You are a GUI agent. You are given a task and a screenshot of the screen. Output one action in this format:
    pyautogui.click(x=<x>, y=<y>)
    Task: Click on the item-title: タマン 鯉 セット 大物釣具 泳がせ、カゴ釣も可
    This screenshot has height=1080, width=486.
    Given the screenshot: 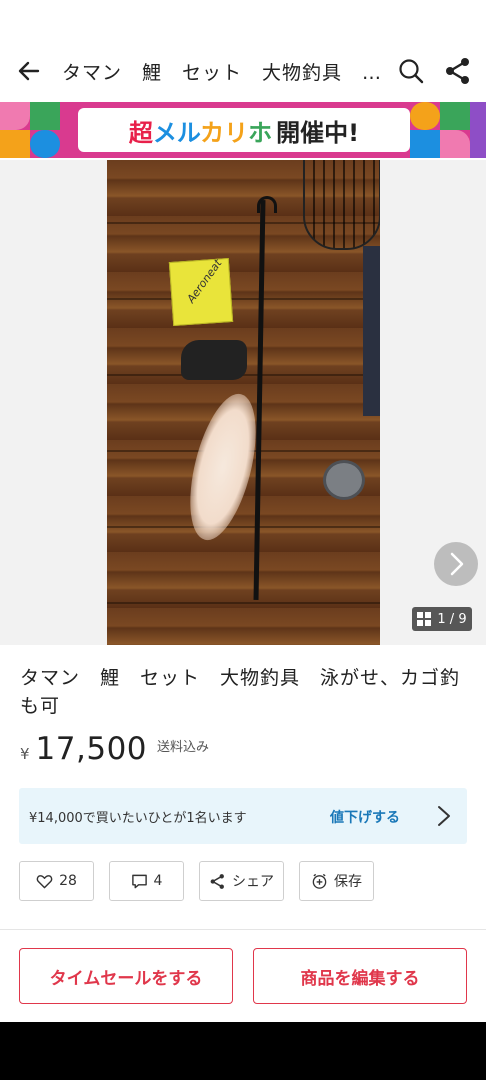 What is the action you would take?
    pyautogui.click(x=240, y=692)
    